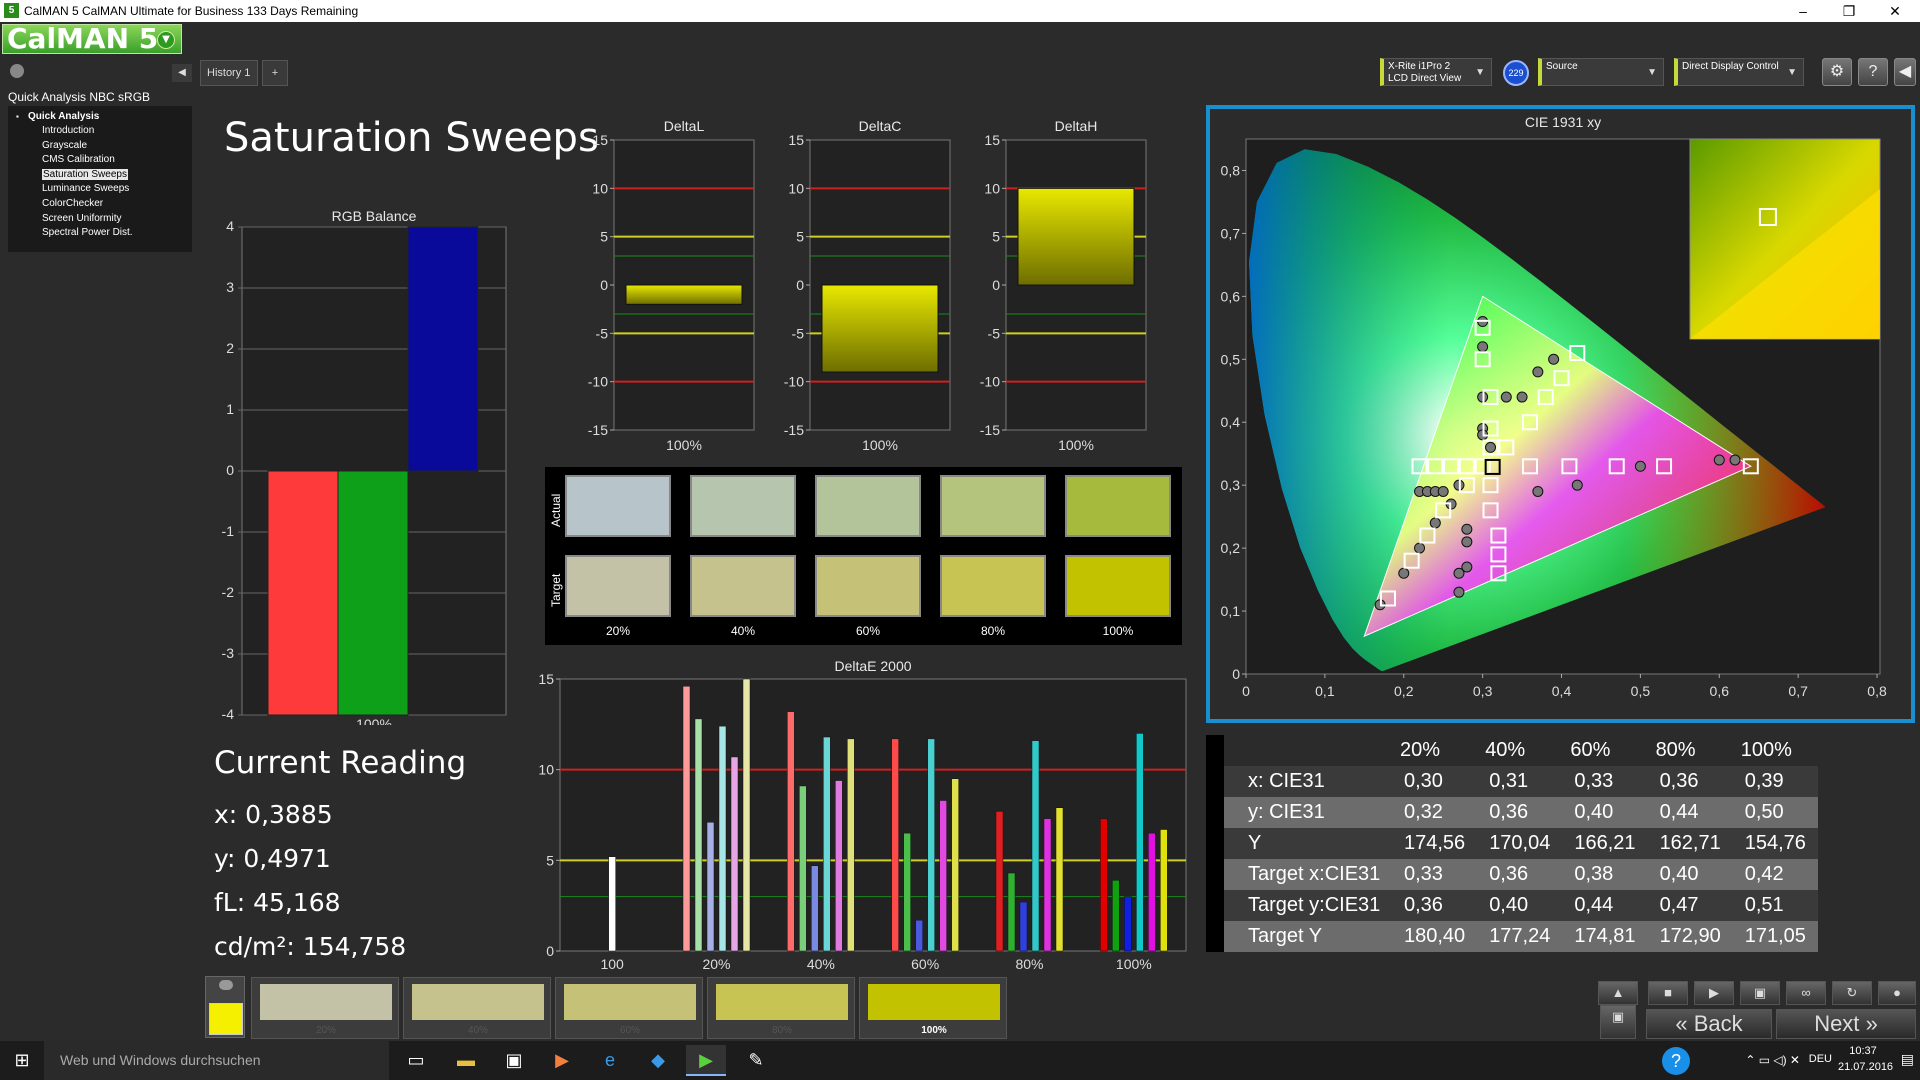  Describe the element at coordinates (1435, 936) in the screenshot. I see `table-cell: 180,40` at that location.